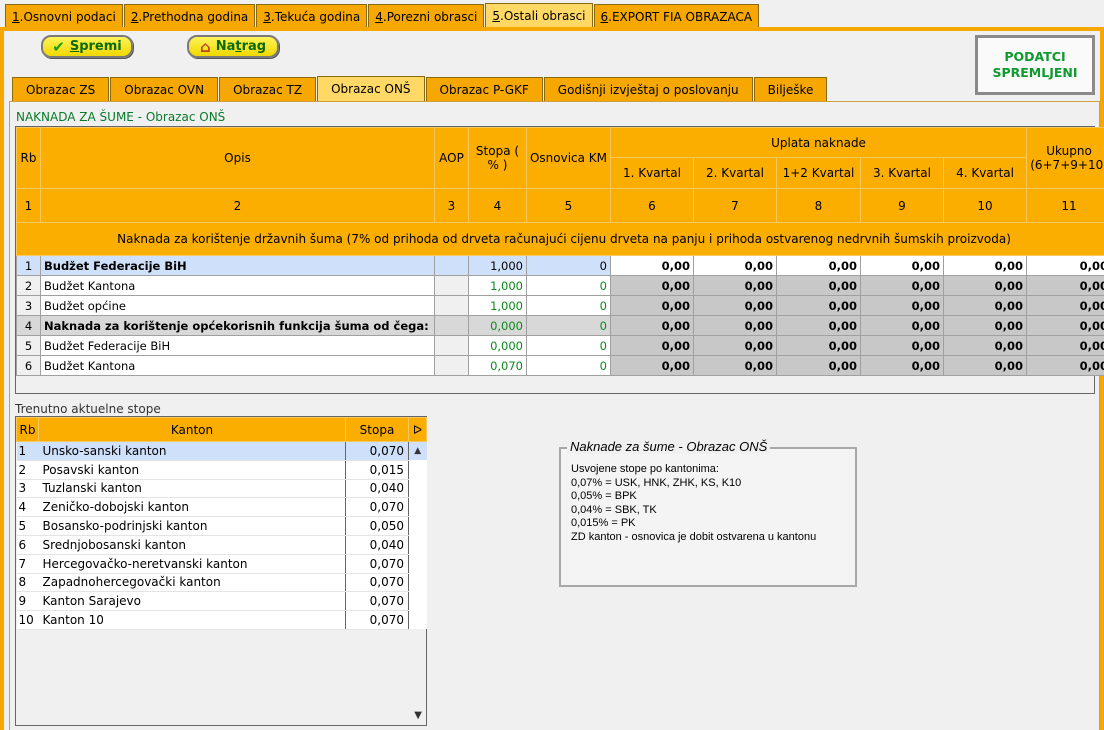  Describe the element at coordinates (377, 429) in the screenshot. I see `rates-header-stopa: Stopa` at that location.